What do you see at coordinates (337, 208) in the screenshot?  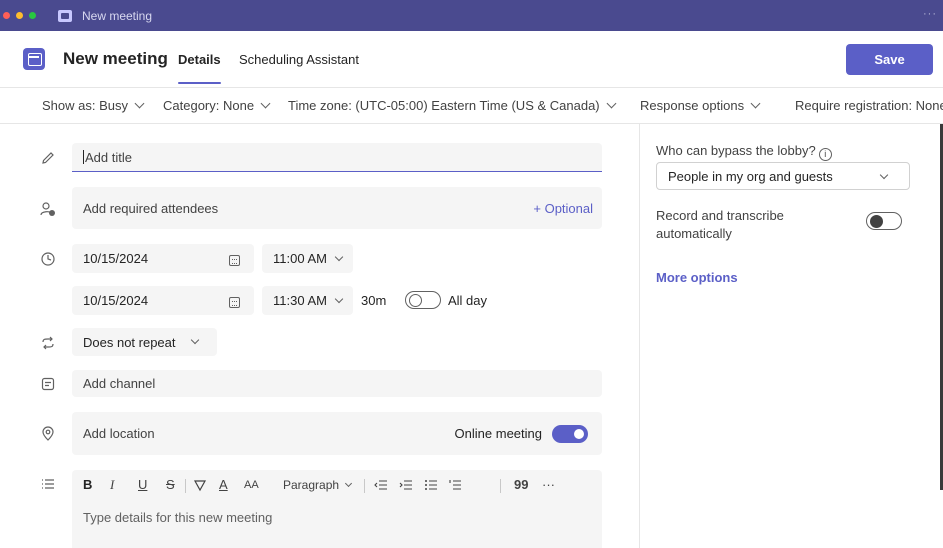 I see `attendees-field: Add required attendees + Optional` at bounding box center [337, 208].